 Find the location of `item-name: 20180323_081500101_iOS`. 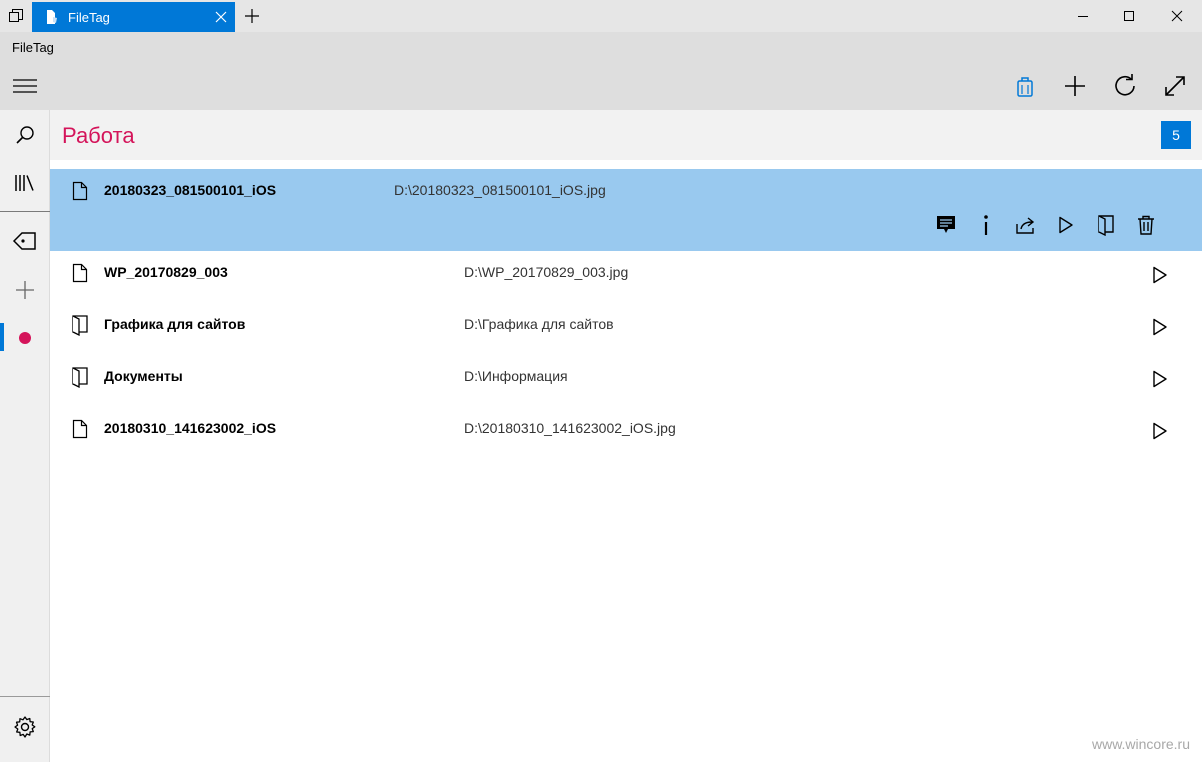

item-name: 20180323_081500101_iOS is located at coordinates (190, 190).